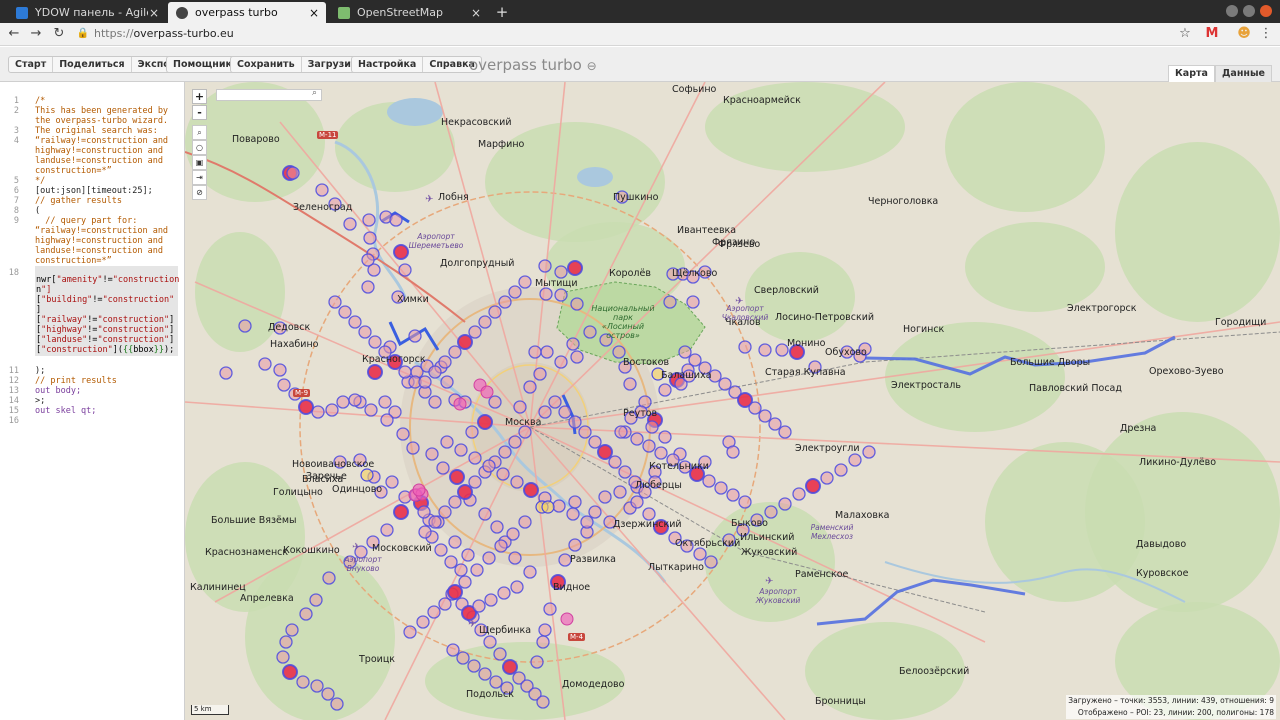 The width and height of the screenshot is (1280, 720). I want to click on code-line: ["railway"!="construction"], so click(105, 320).